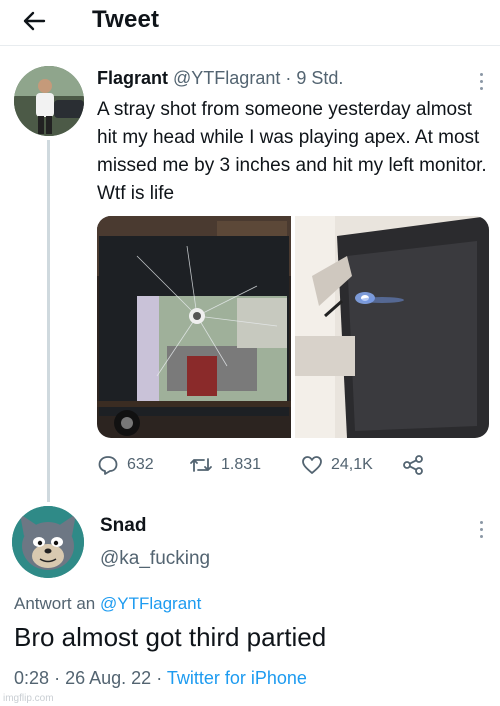 The width and height of the screenshot is (500, 706). I want to click on share-button, so click(413, 465).